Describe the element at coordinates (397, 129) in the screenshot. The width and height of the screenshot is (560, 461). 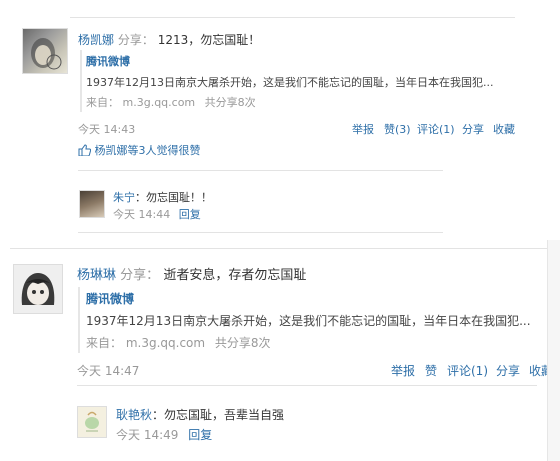
I see `like-button: 赞(3)` at that location.